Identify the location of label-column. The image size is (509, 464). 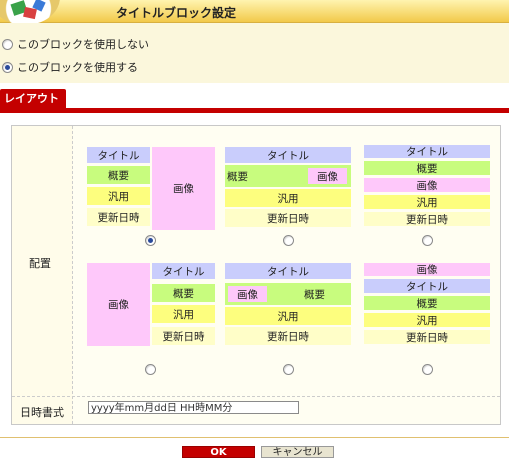
(42, 275).